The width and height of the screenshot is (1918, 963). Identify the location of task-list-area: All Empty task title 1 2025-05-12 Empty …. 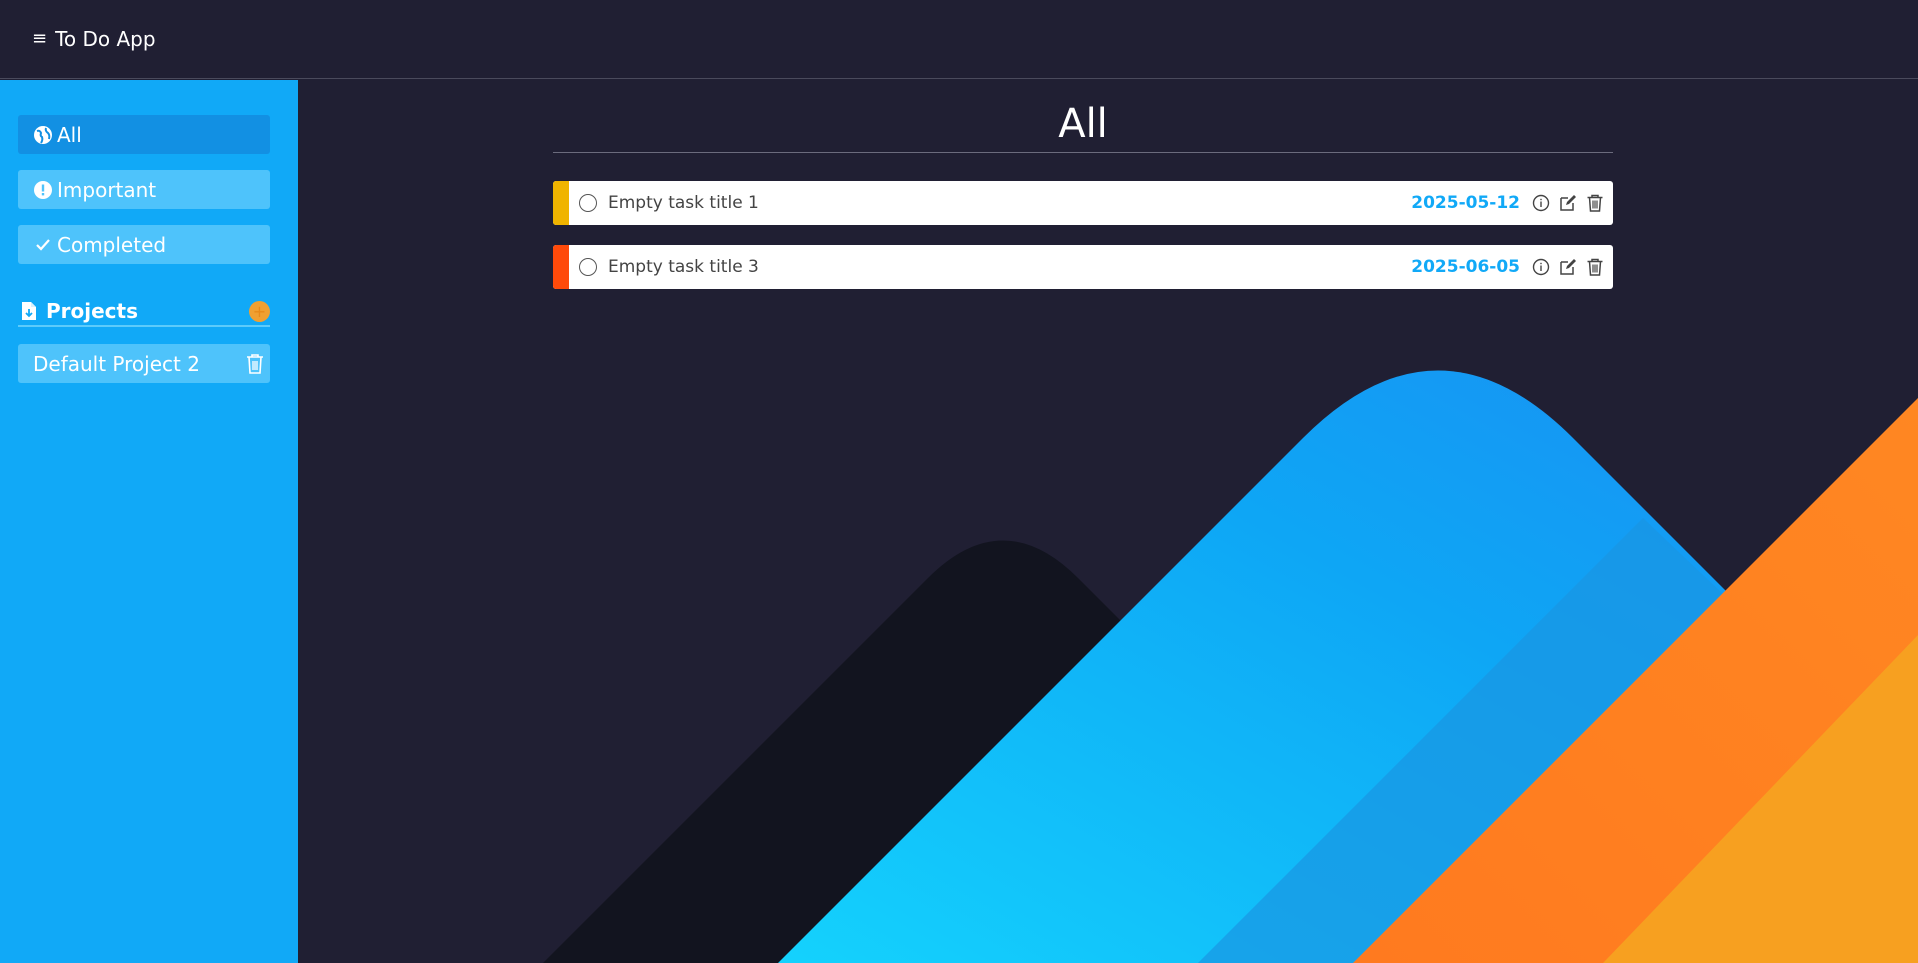
(1083, 194).